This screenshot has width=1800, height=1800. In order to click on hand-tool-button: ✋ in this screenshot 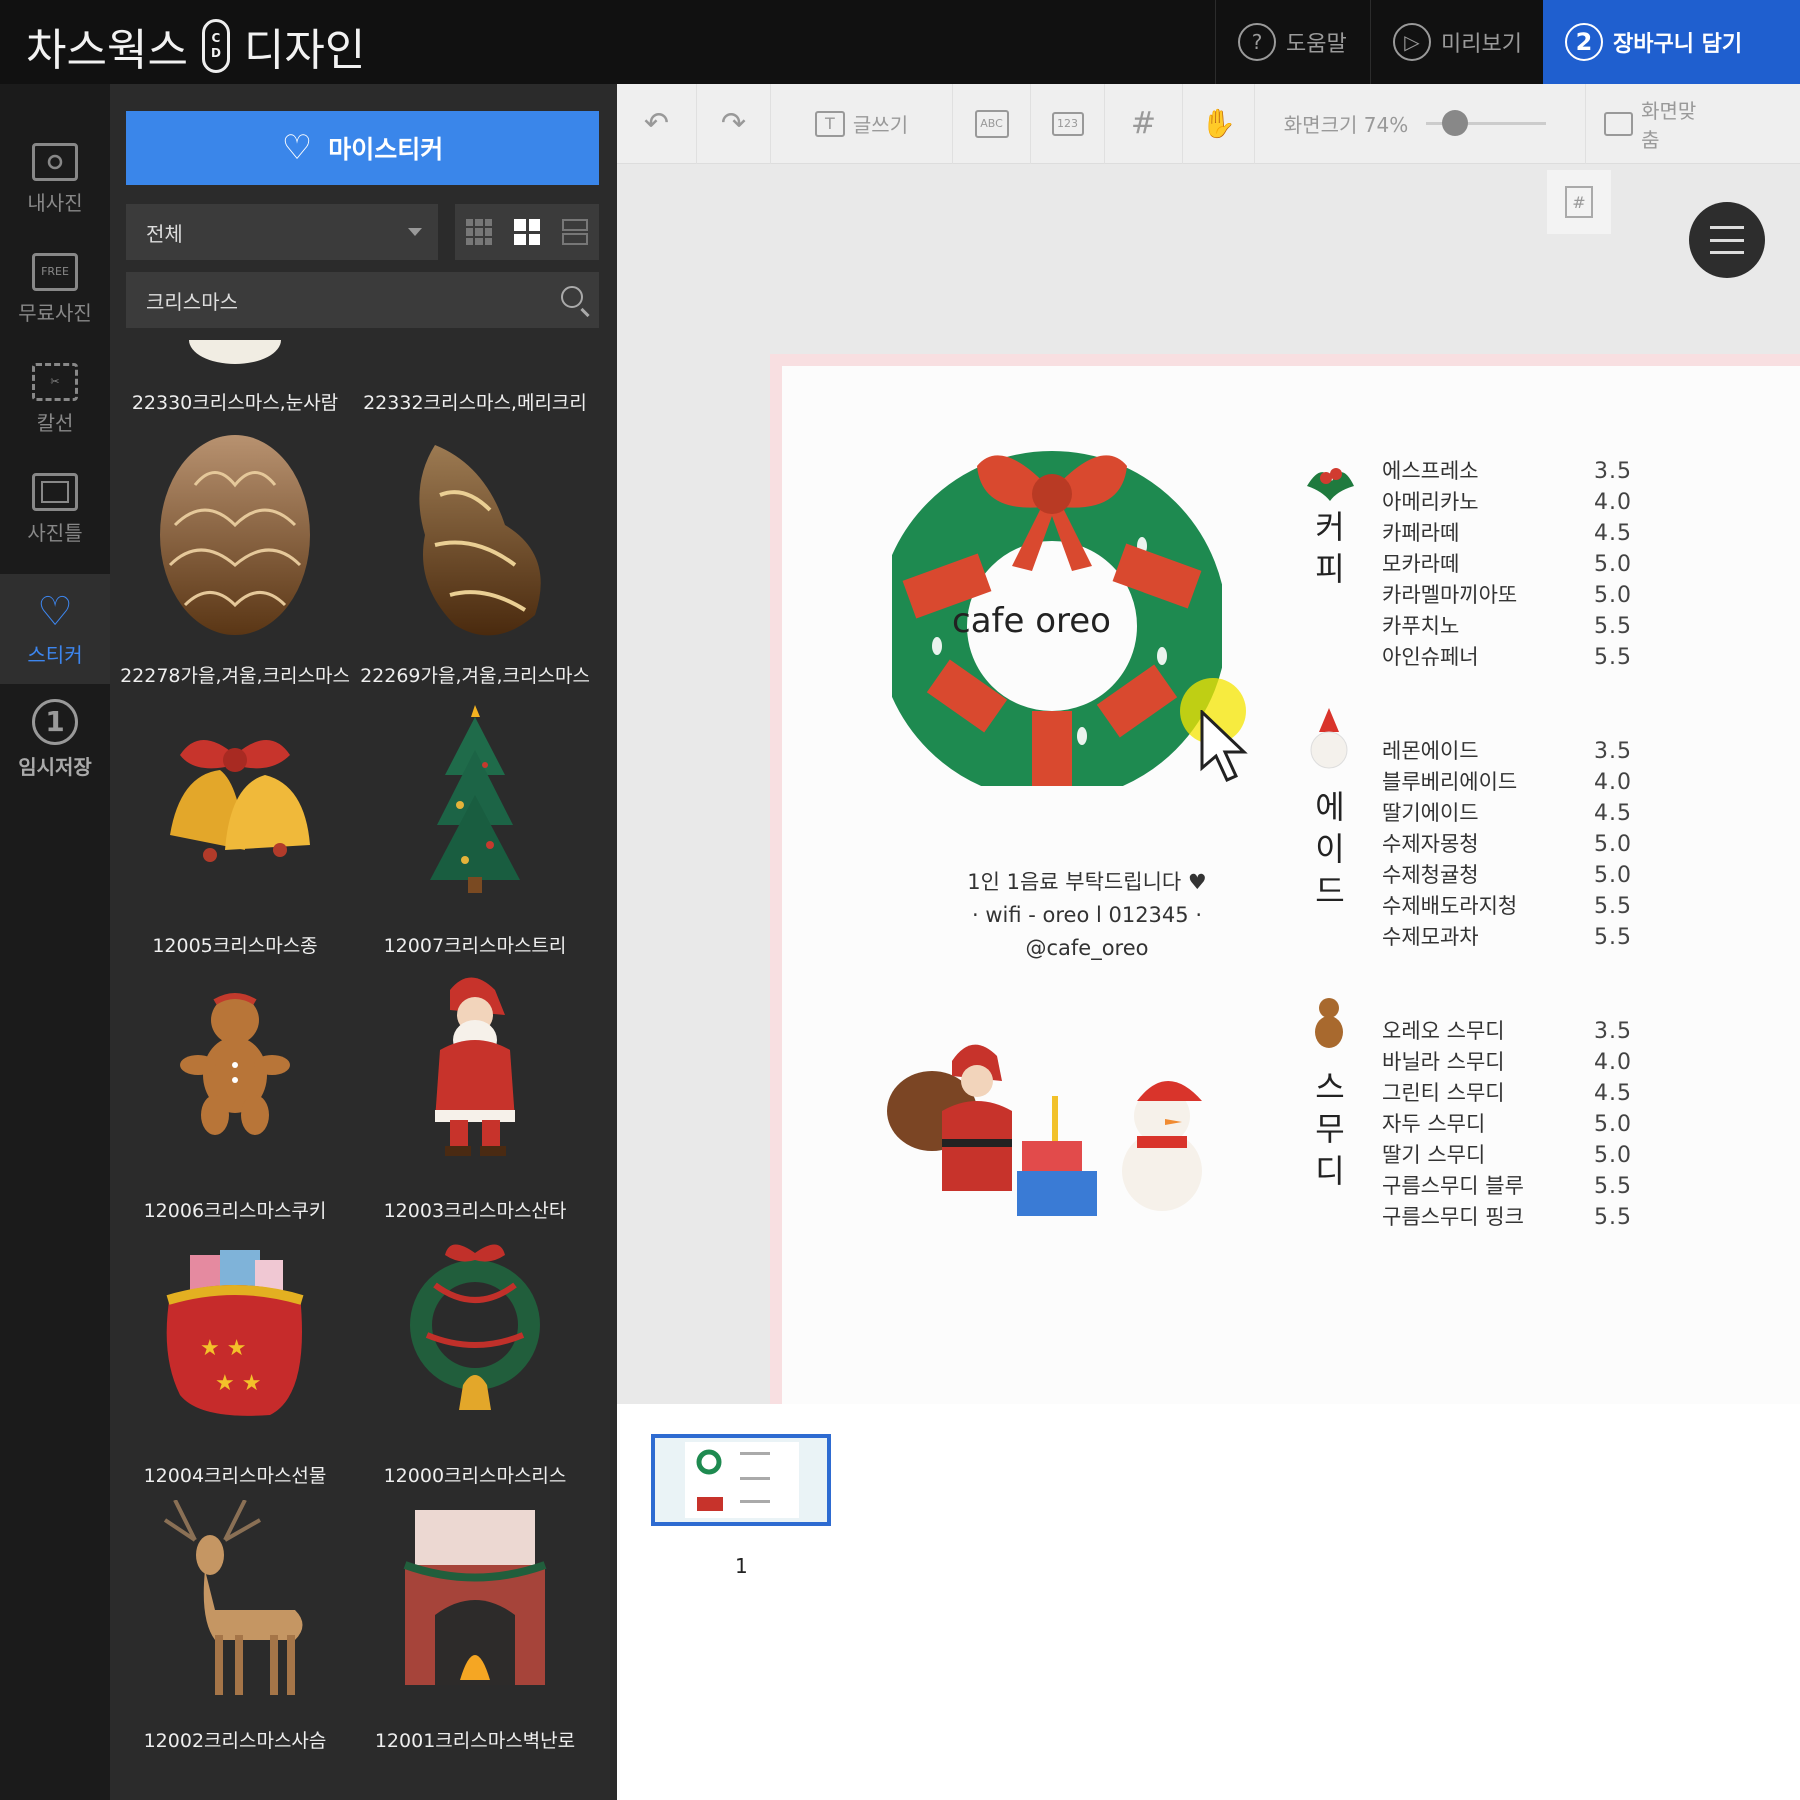, I will do `click(1219, 123)`.